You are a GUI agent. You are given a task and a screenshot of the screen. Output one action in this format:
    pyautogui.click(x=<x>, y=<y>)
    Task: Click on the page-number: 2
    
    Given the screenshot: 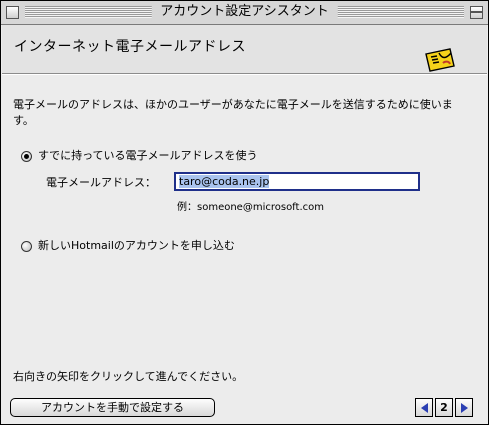 What is the action you would take?
    pyautogui.click(x=444, y=407)
    